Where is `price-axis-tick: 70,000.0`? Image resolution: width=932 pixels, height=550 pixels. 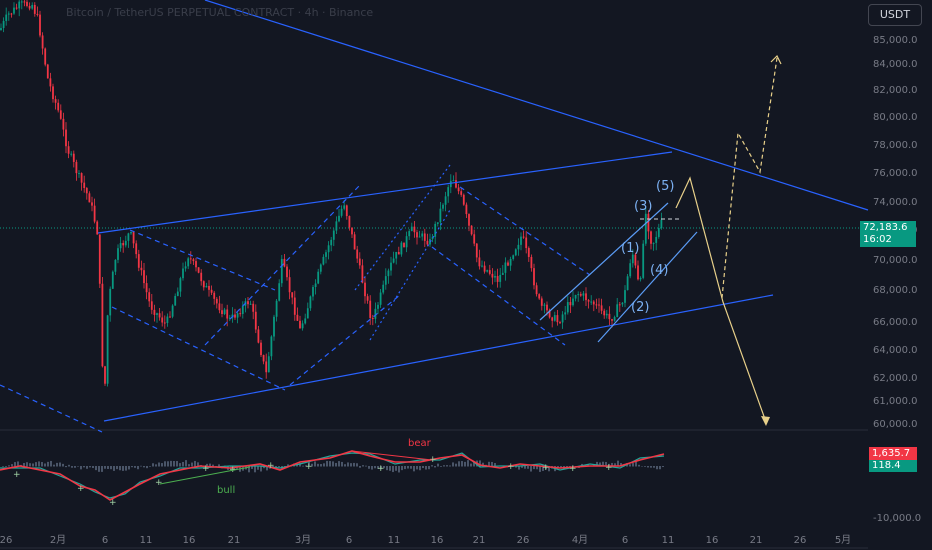 price-axis-tick: 70,000.0 is located at coordinates (895, 260).